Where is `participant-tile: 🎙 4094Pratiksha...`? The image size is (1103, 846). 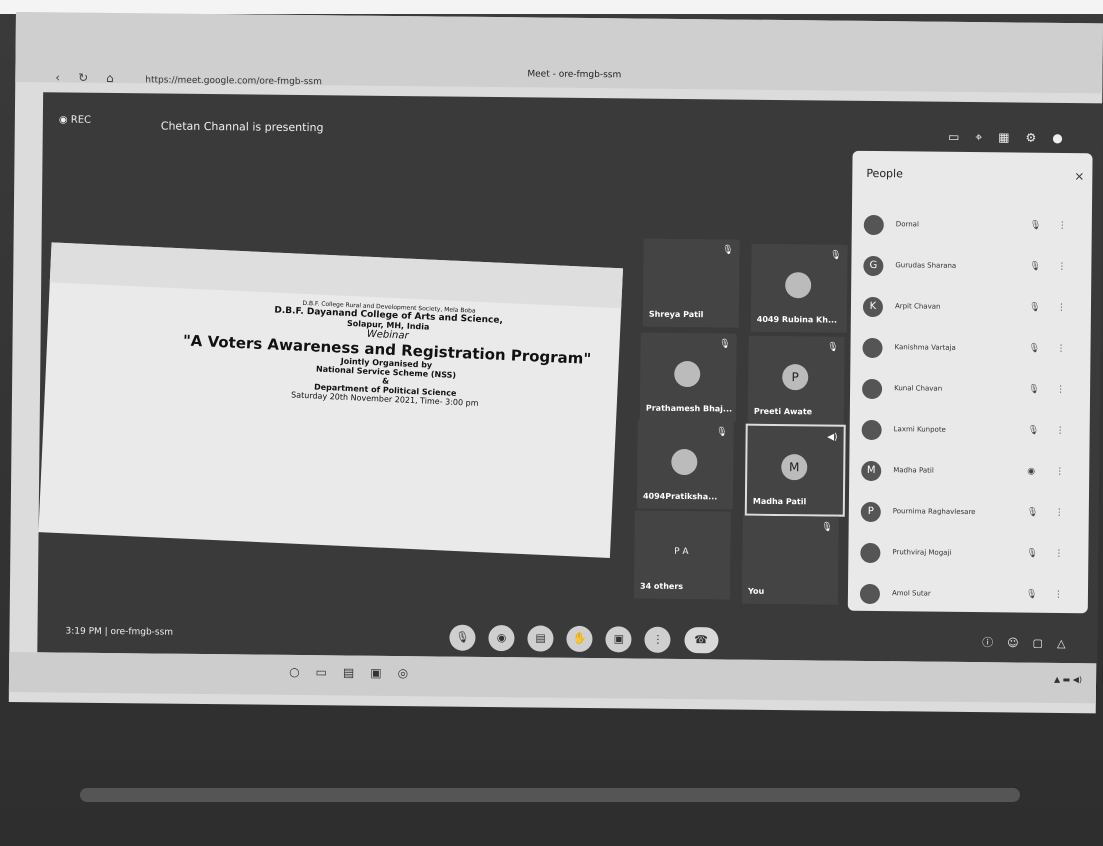 participant-tile: 🎙 4094Pratiksha... is located at coordinates (685, 465).